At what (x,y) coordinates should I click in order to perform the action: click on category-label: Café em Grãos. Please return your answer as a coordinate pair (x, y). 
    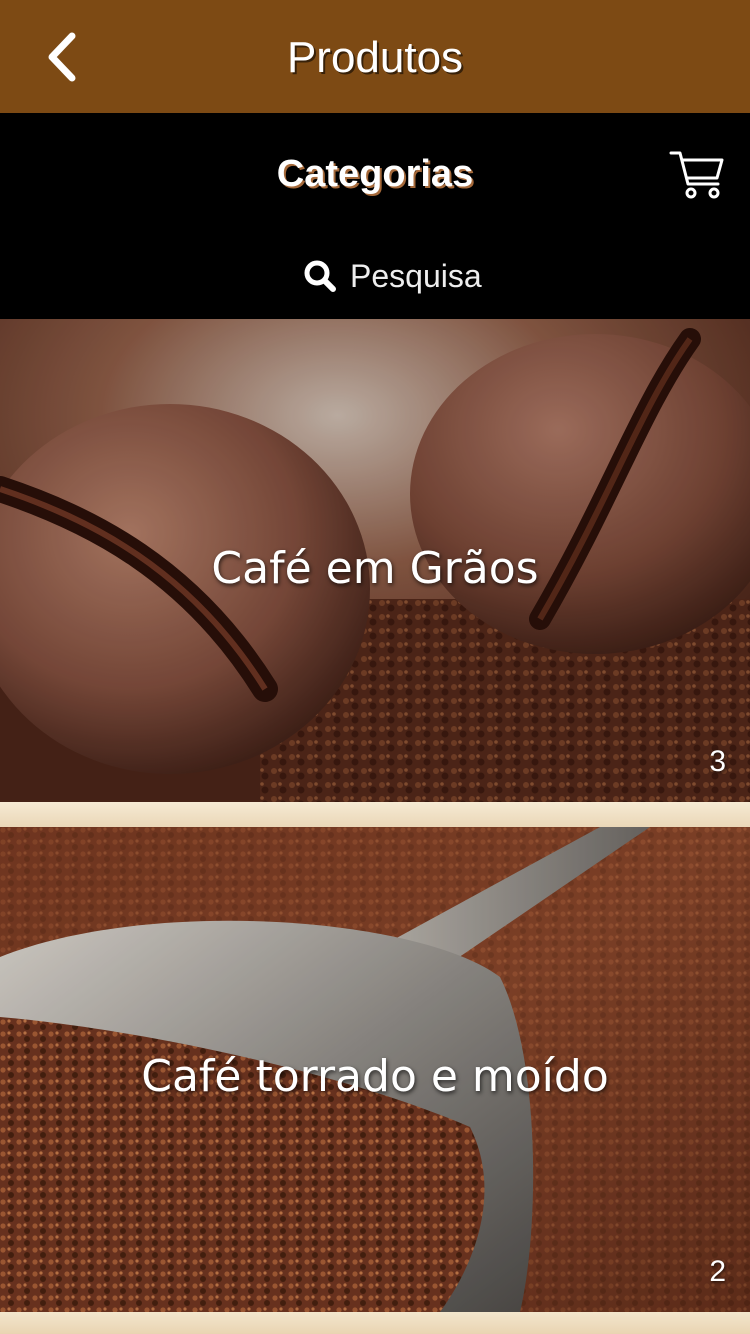
    Looking at the image, I should click on (375, 568).